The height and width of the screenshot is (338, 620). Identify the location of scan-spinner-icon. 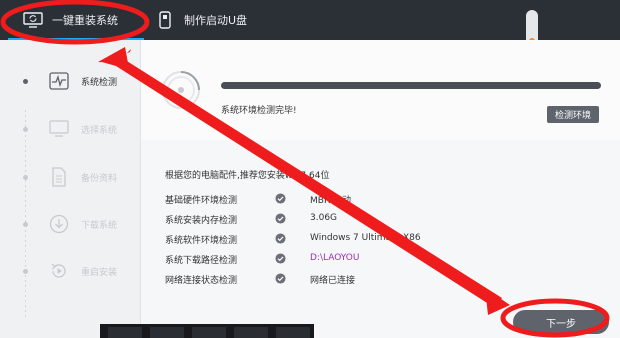
(181, 90).